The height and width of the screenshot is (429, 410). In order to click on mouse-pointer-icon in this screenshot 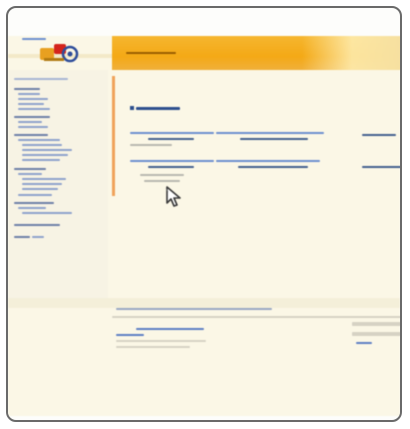, I will do `click(173, 196)`.